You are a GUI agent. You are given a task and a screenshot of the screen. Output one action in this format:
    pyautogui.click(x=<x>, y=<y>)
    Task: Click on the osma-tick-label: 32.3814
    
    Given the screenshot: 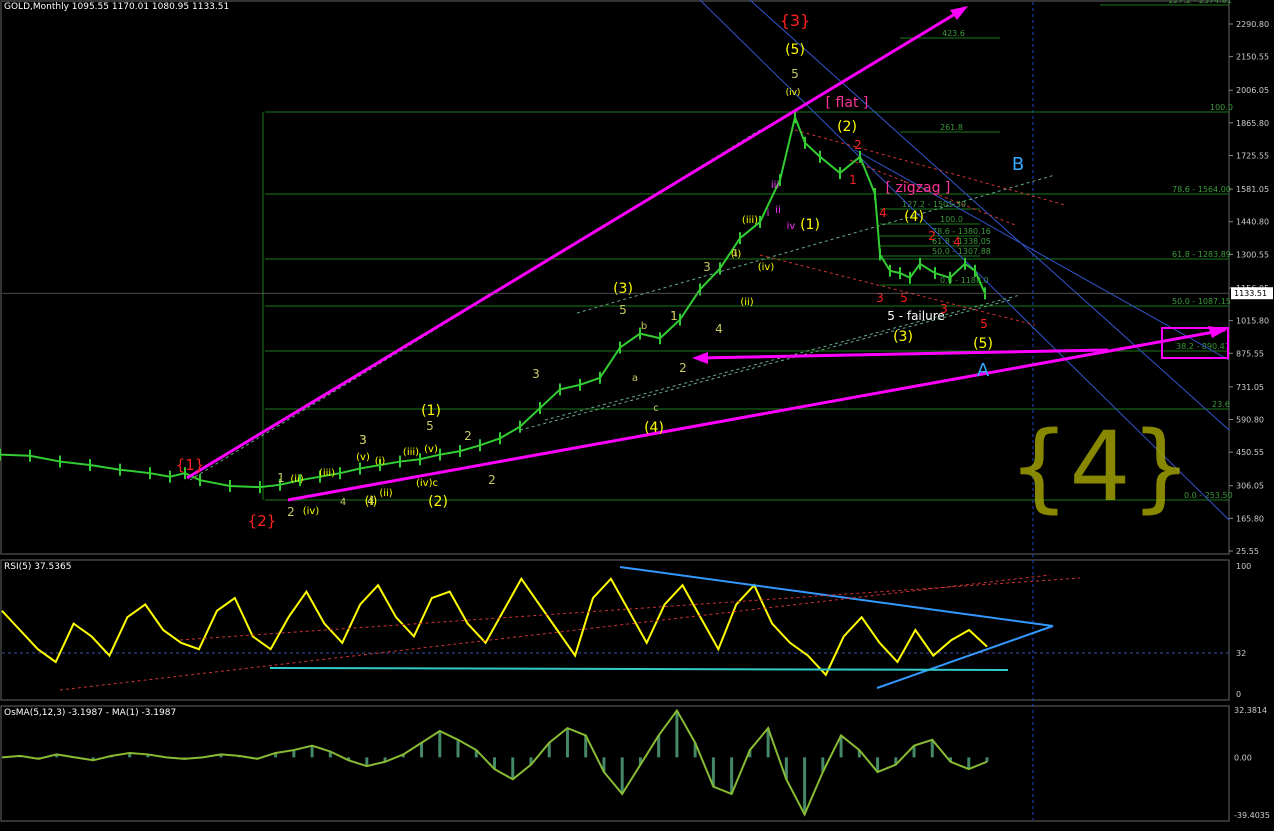 What is the action you would take?
    pyautogui.click(x=1250, y=710)
    